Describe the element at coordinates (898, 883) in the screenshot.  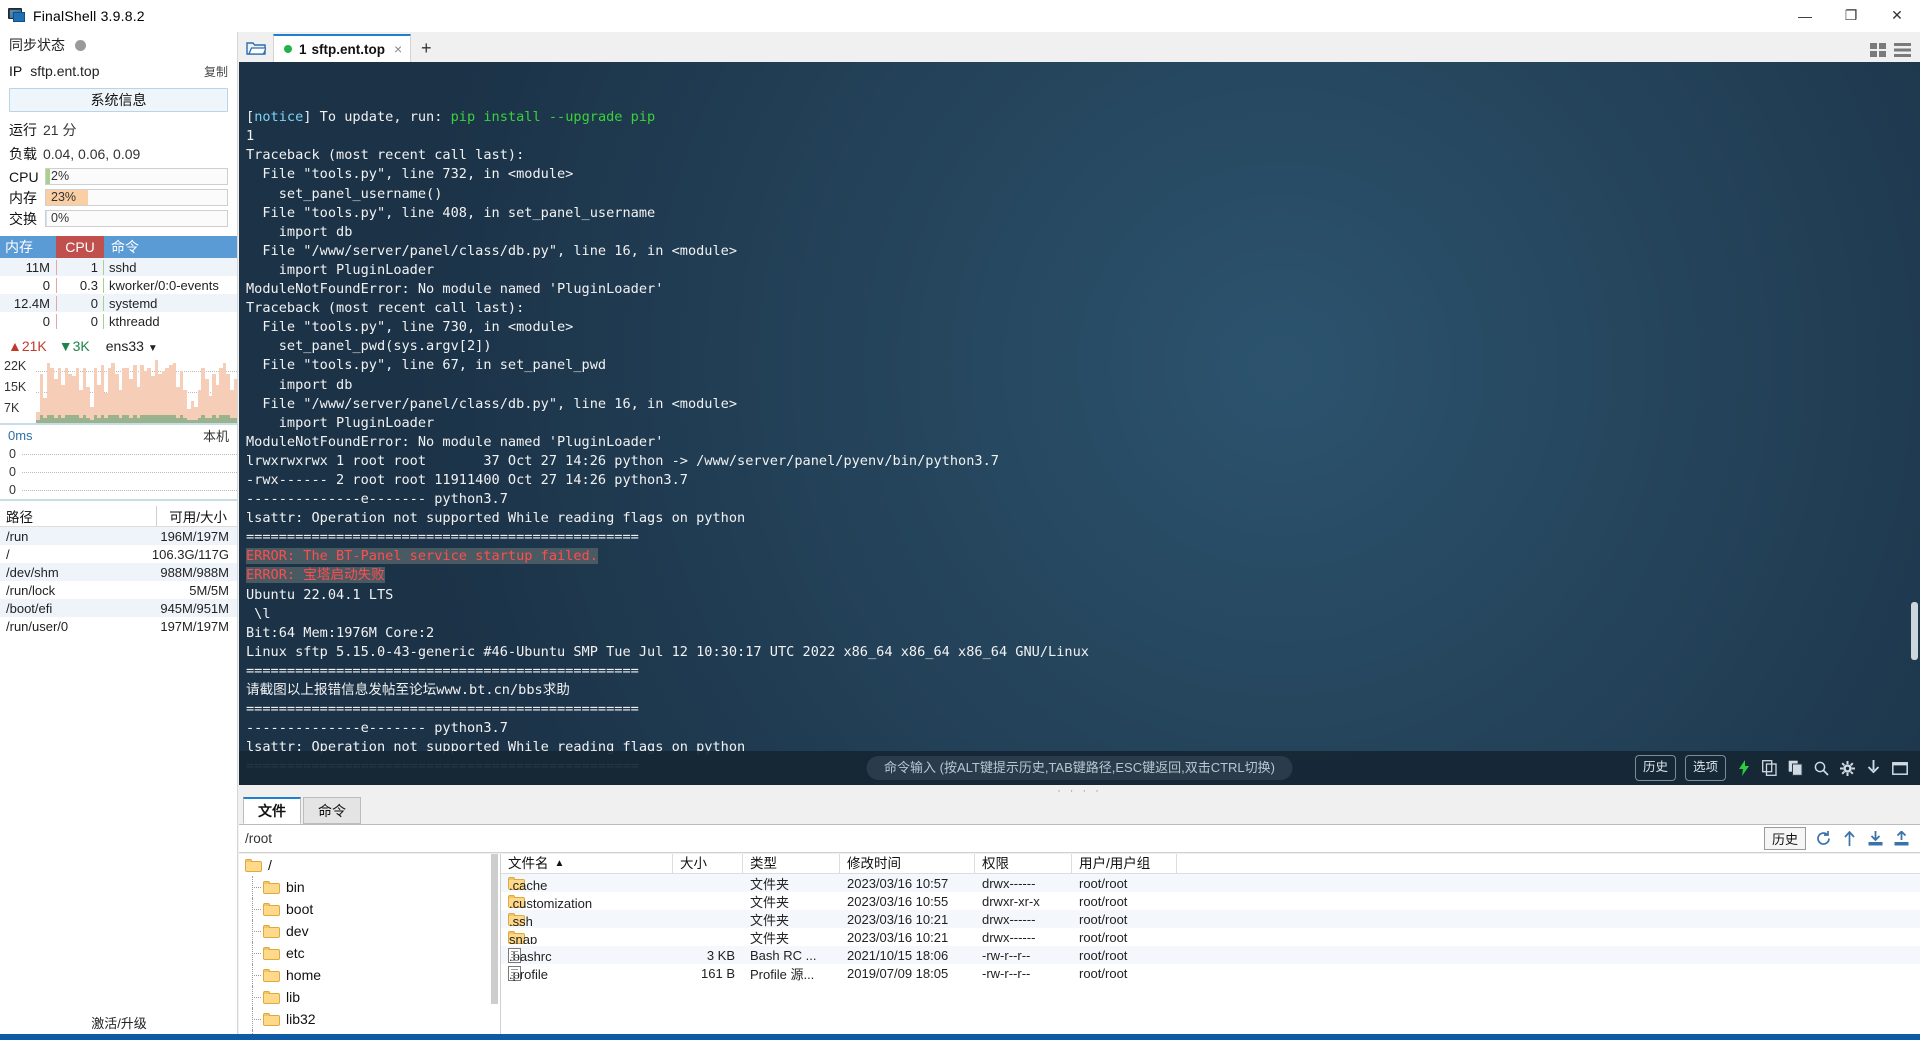
I see `file-mtime: 2023/03/16 10:57` at that location.